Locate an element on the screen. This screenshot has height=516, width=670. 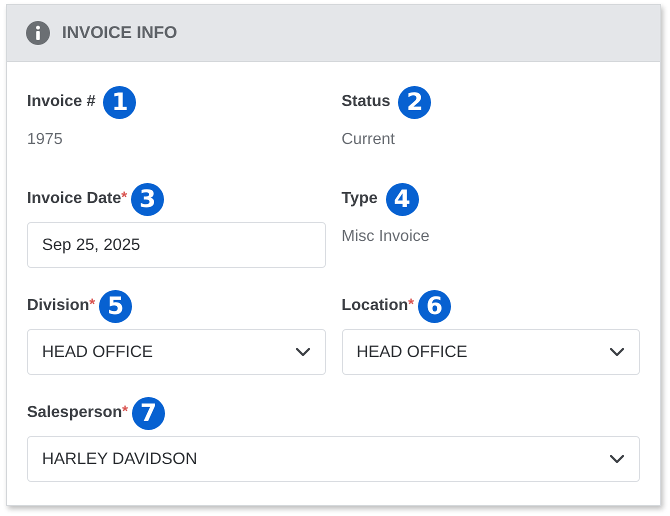
field-label: Division is located at coordinates (58, 306).